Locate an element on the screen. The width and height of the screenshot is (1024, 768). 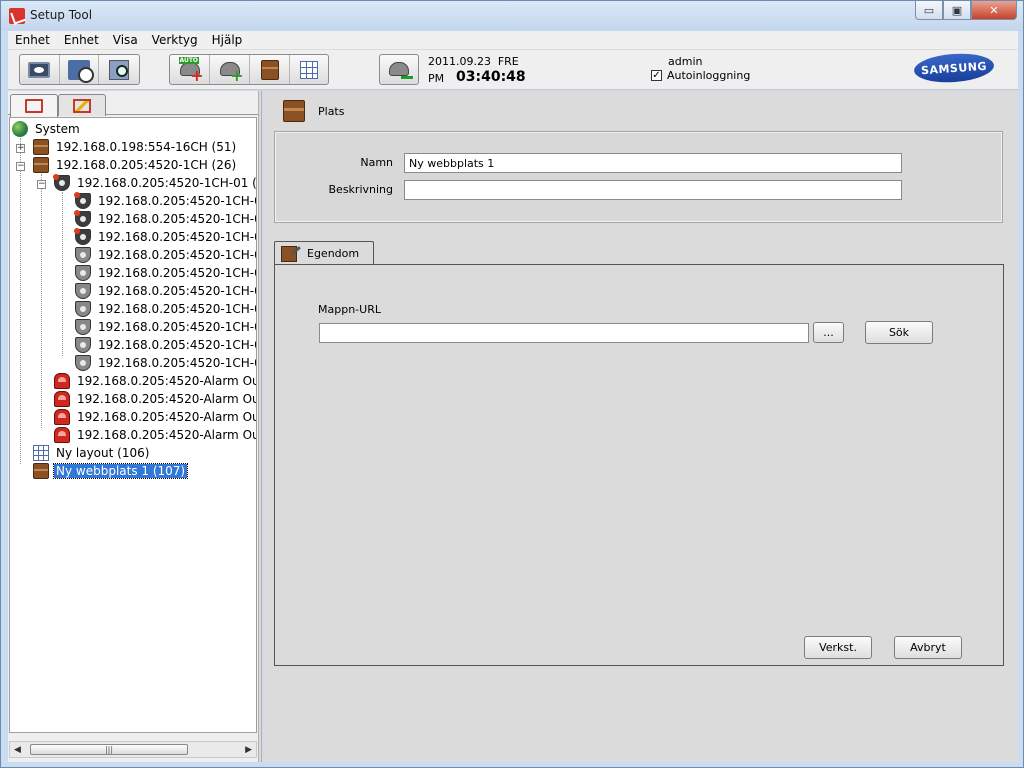
add-camera-icon: + is located at coordinates (231, 72).